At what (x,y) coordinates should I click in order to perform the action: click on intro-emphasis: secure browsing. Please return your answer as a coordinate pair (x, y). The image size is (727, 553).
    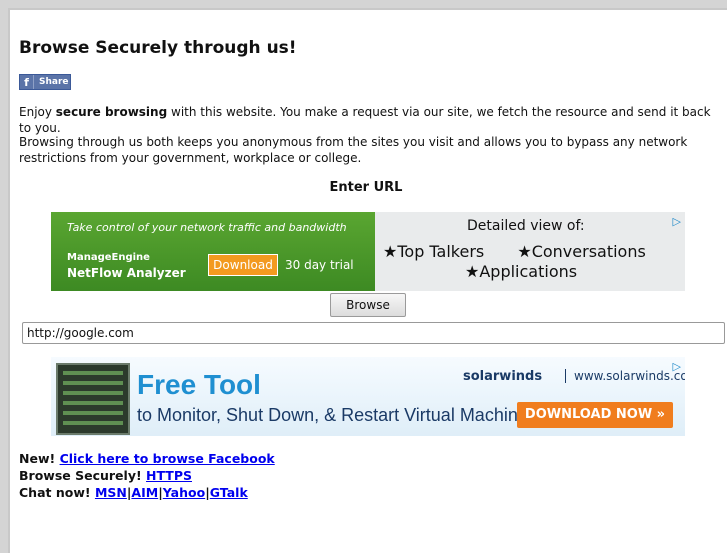
    Looking at the image, I should click on (111, 112).